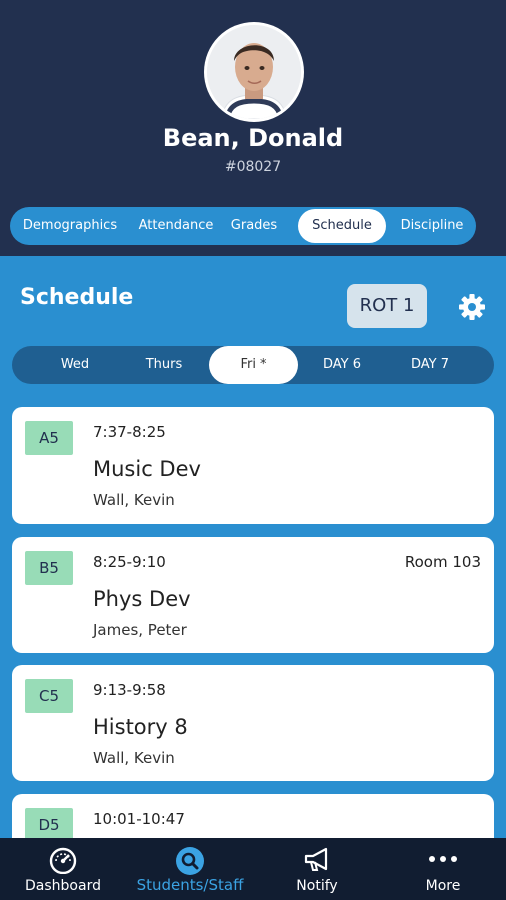 This screenshot has height=900, width=506. What do you see at coordinates (253, 138) in the screenshot?
I see `student-name: Bean, Donald` at bounding box center [253, 138].